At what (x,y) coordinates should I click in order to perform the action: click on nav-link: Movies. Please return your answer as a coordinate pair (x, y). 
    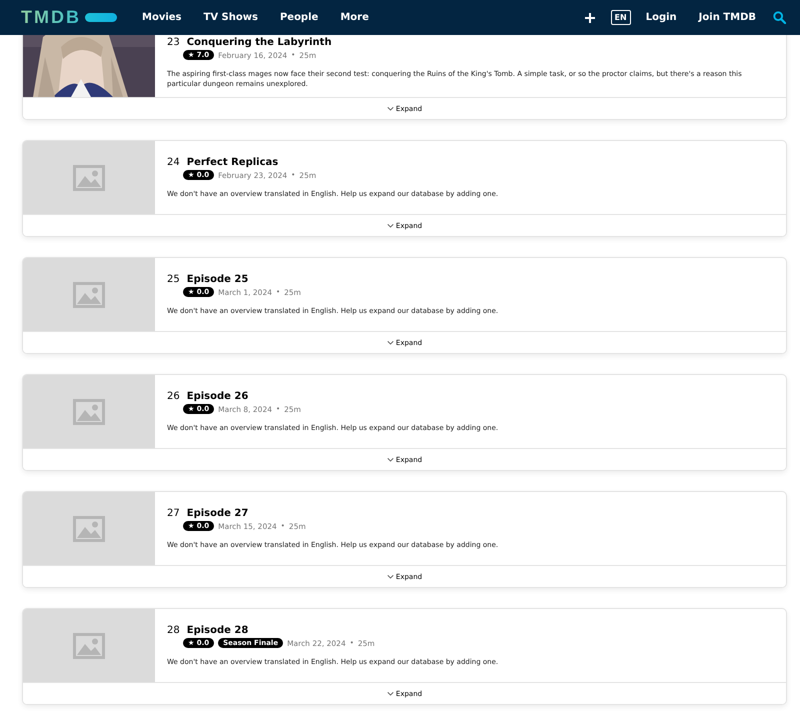
    Looking at the image, I should click on (162, 17).